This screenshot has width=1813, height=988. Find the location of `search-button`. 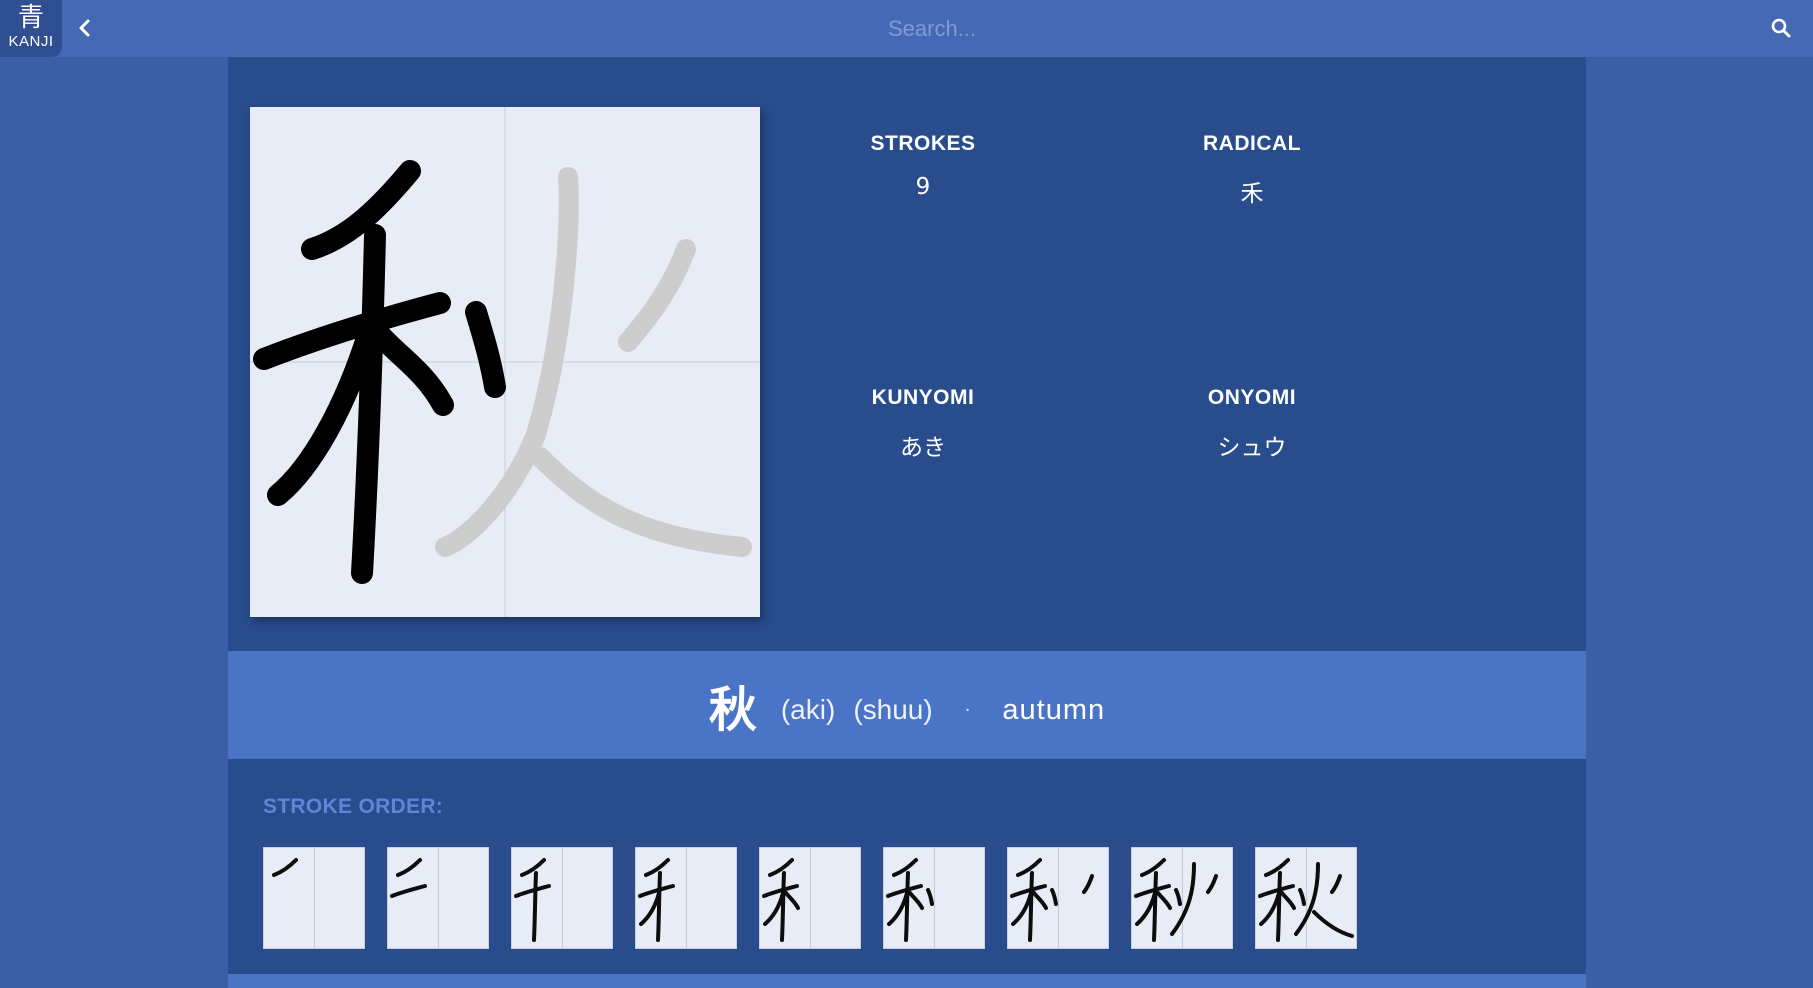

search-button is located at coordinates (1781, 28).